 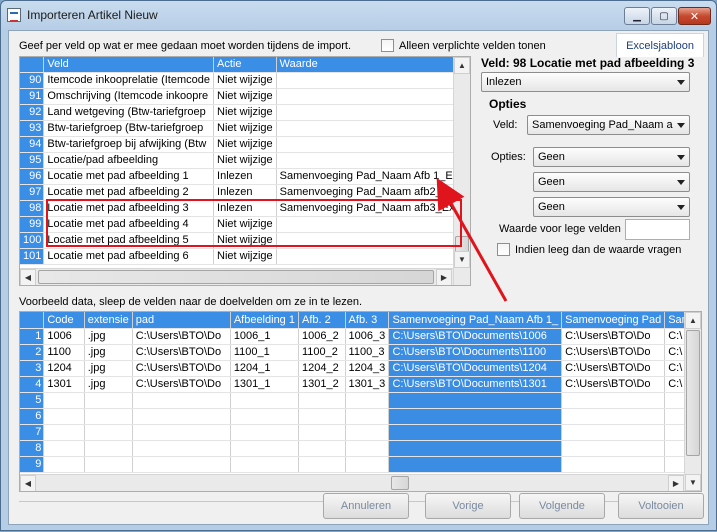 I want to click on waarde-cell: Samenvoeging Pad_Naam afb2_Exten, so click(x=373, y=192).